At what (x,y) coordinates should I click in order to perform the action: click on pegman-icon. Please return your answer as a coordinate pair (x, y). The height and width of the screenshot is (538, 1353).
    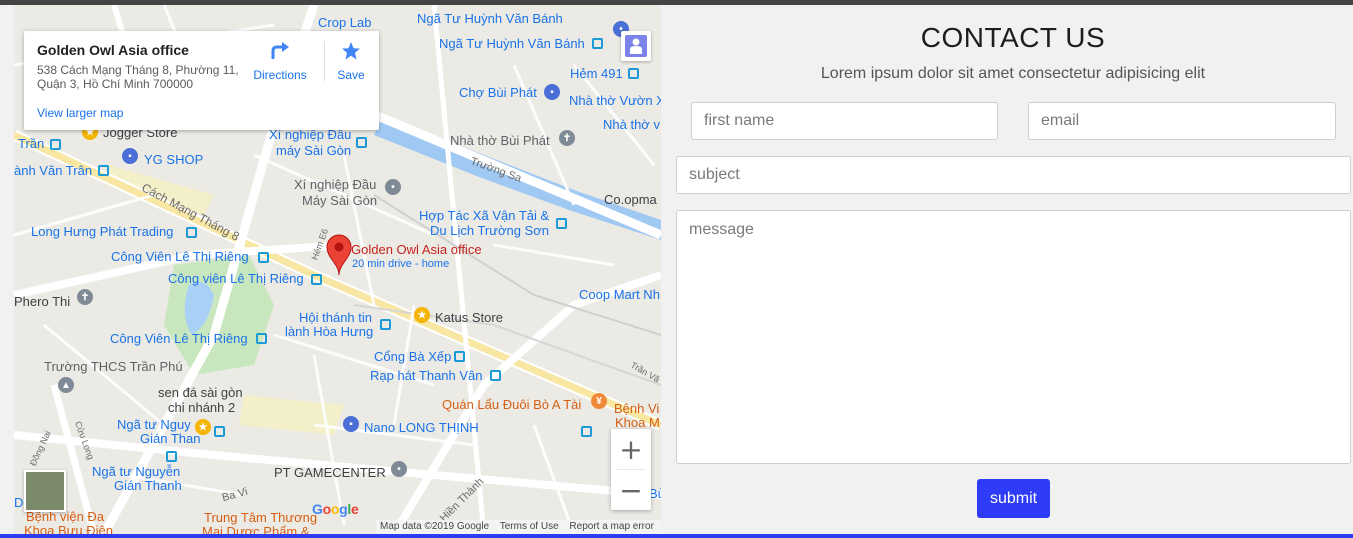
    Looking at the image, I should click on (636, 46).